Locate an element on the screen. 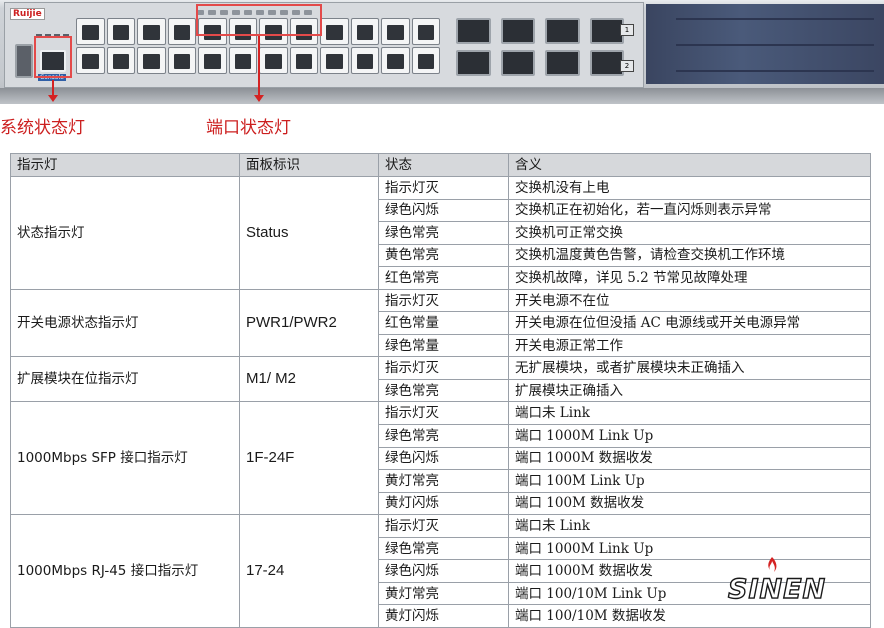  meaning-cell: 交换机故障，详见 5.2 节常见故障处理 is located at coordinates (689, 278).